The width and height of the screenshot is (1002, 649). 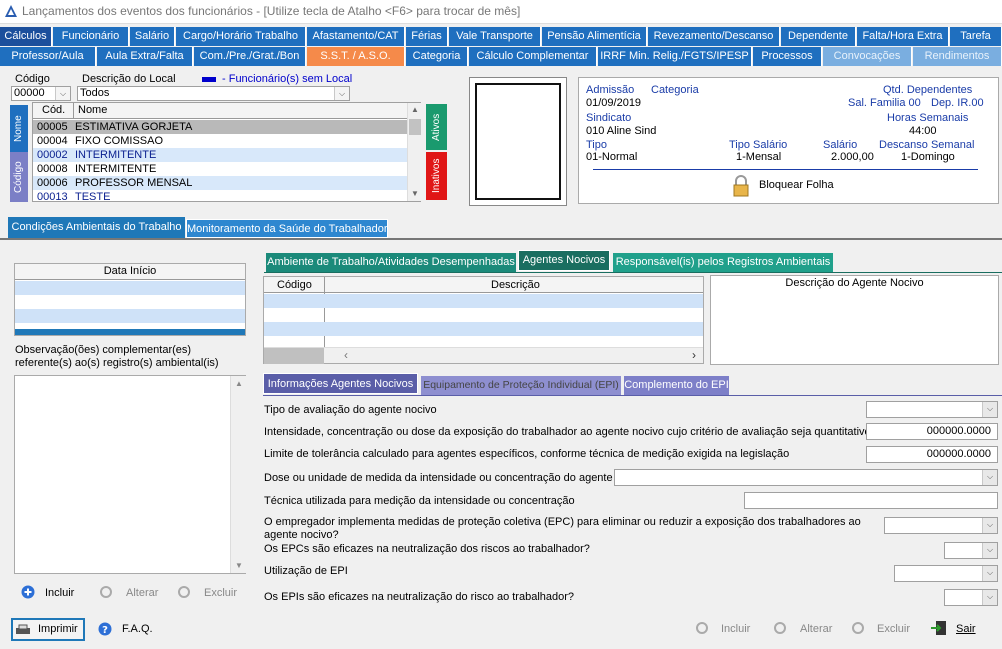 I want to click on tab-pensao: Pensão Alimentícia, so click(x=594, y=36).